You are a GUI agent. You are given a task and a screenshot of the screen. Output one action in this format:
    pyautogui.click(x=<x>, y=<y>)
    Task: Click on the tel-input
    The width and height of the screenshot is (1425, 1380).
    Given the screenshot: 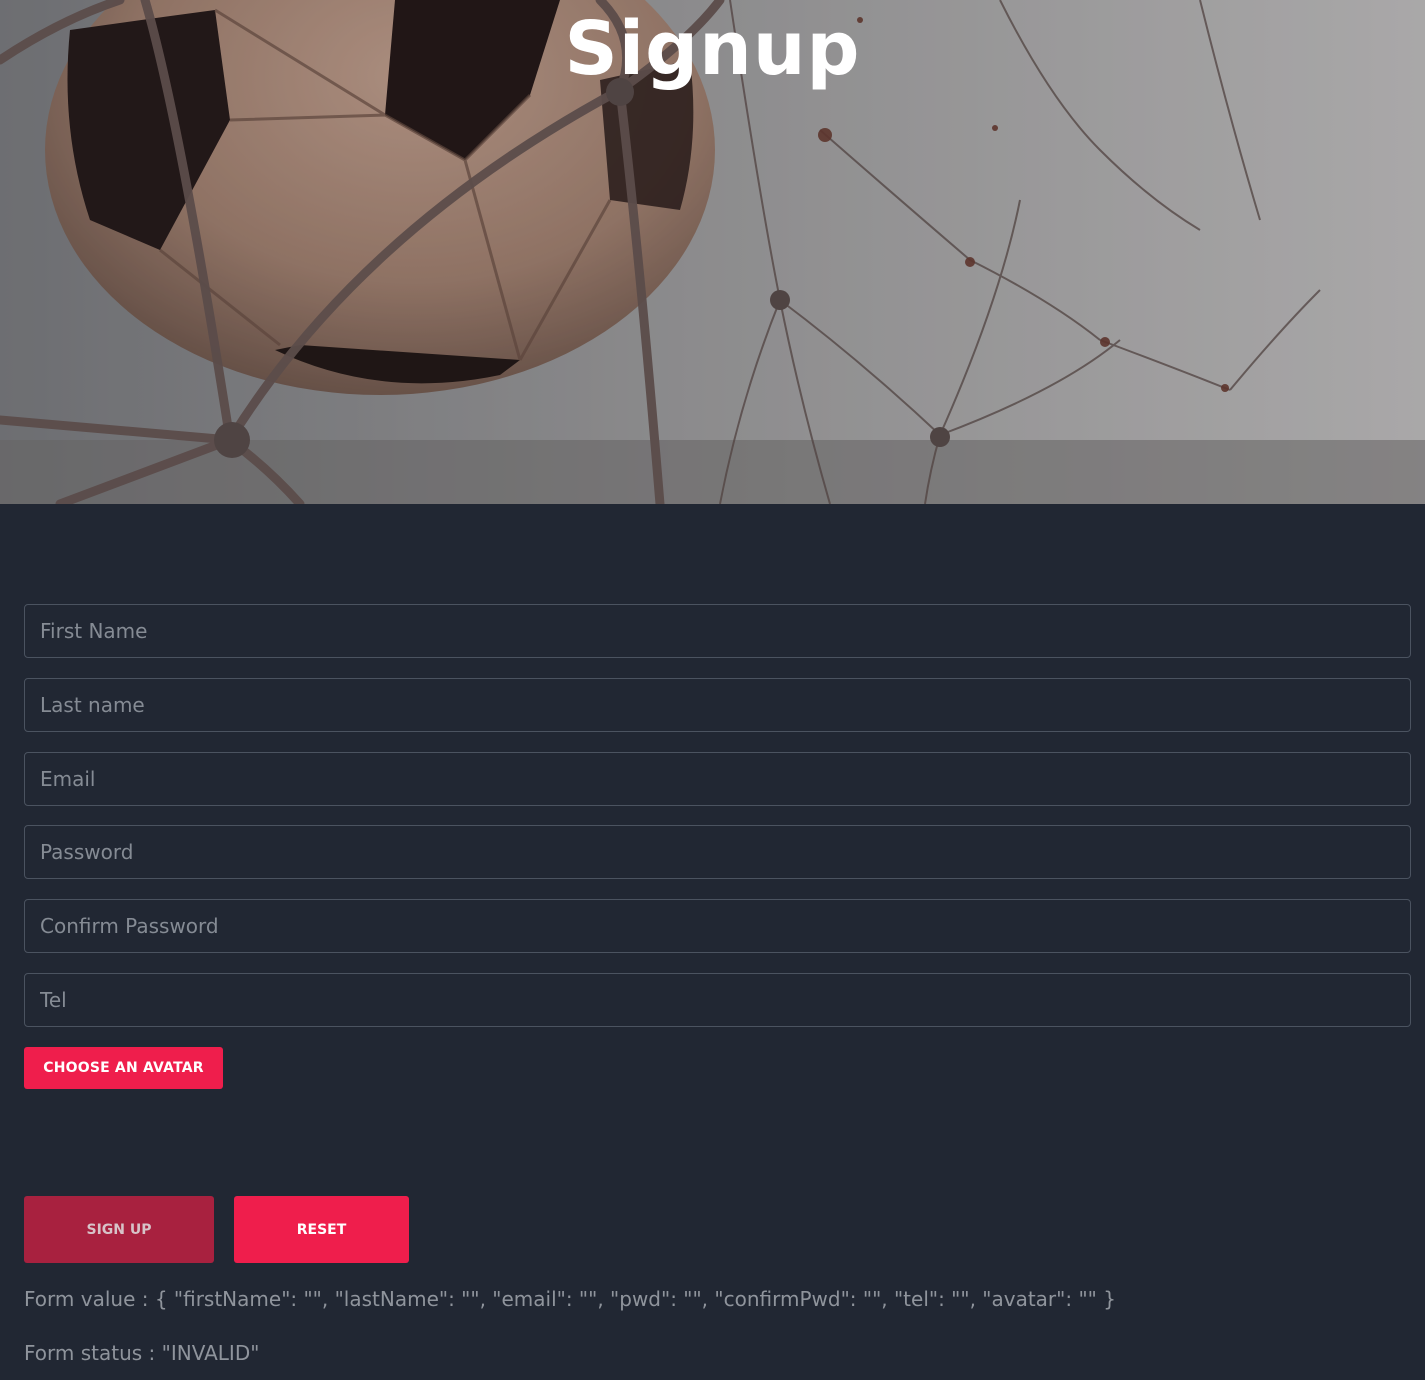 What is the action you would take?
    pyautogui.click(x=717, y=1000)
    